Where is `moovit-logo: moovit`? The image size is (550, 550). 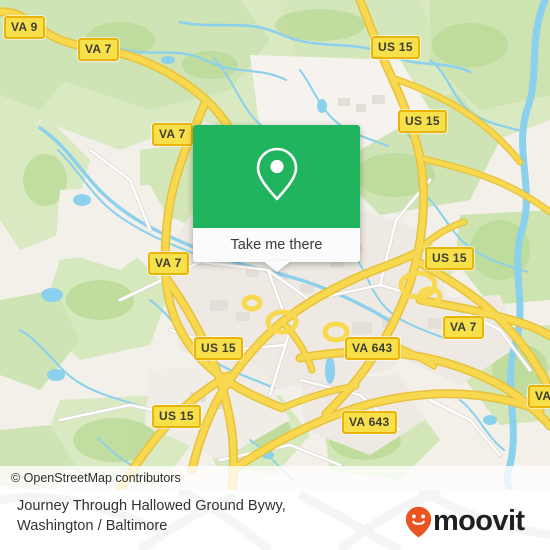 moovit-logo: moovit is located at coordinates (471, 524).